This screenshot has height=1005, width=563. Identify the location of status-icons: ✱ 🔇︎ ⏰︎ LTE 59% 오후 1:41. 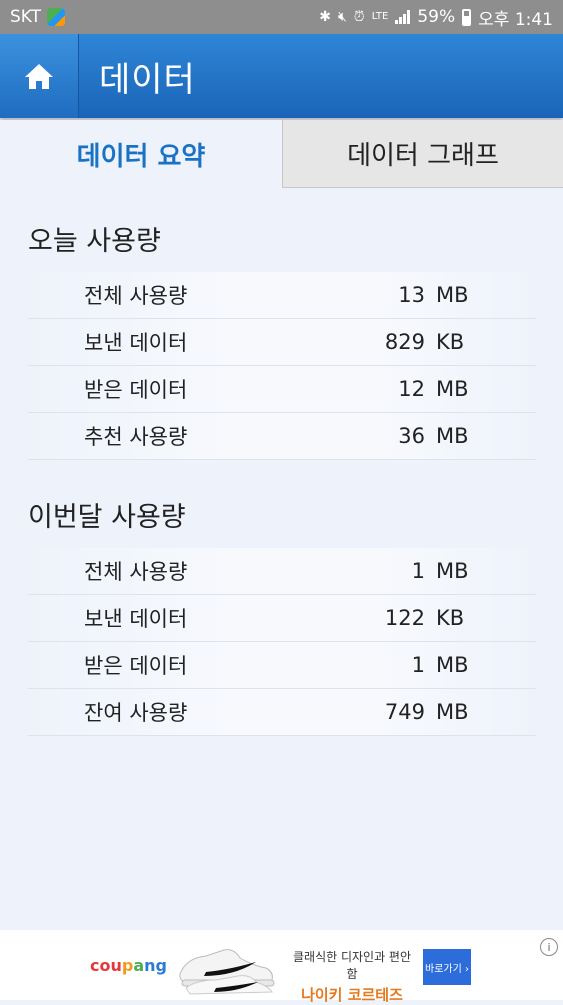
(436, 17).